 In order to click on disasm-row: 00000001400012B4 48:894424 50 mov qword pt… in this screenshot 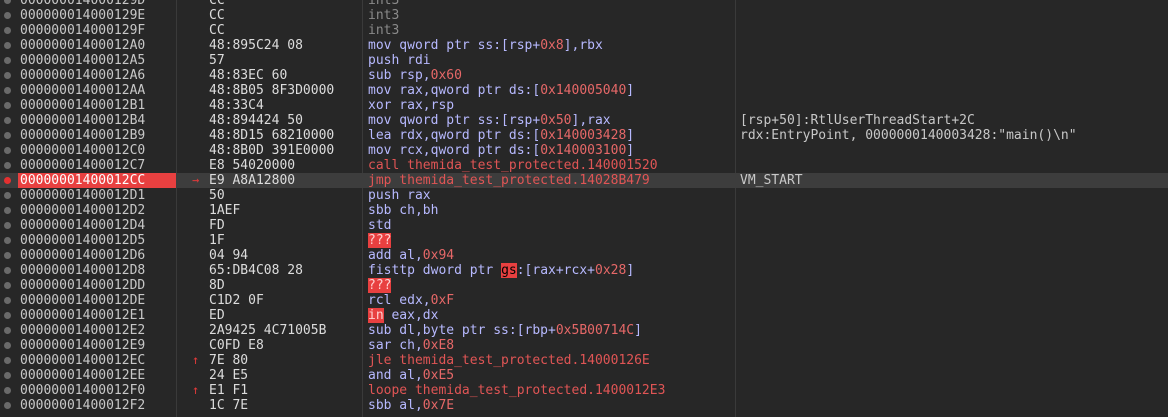, I will do `click(584, 120)`.